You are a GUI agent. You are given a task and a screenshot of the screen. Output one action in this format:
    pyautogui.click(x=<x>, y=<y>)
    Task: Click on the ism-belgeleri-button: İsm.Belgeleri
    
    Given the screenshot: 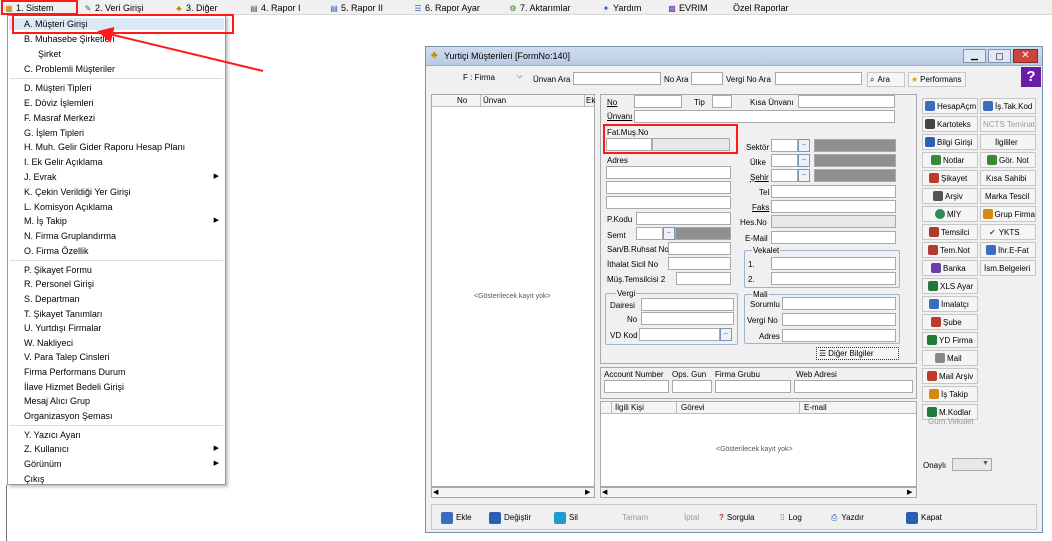 What is the action you would take?
    pyautogui.click(x=1008, y=268)
    